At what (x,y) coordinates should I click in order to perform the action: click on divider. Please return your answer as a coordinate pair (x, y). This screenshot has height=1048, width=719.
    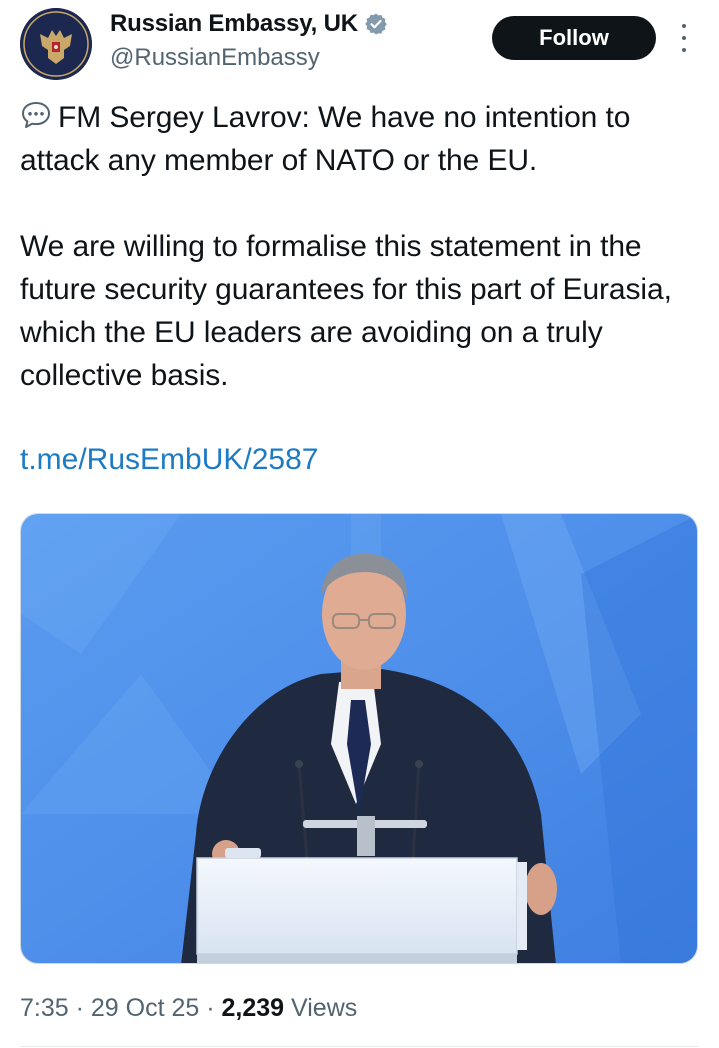
    Looking at the image, I should click on (359, 1046).